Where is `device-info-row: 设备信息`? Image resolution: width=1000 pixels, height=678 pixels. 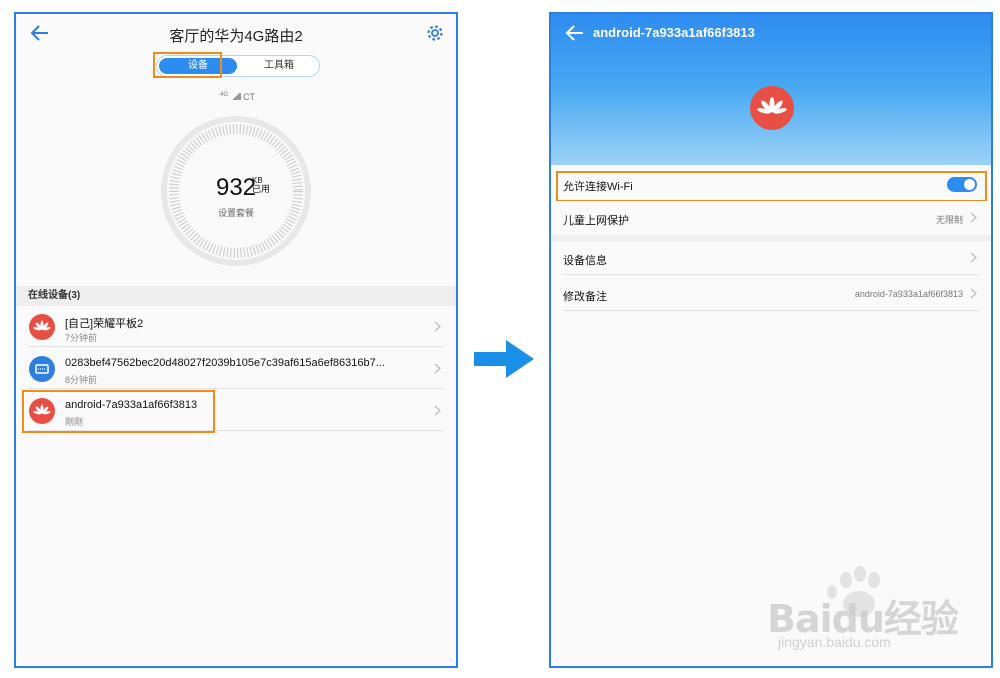 device-info-row: 设备信息 is located at coordinates (771, 258).